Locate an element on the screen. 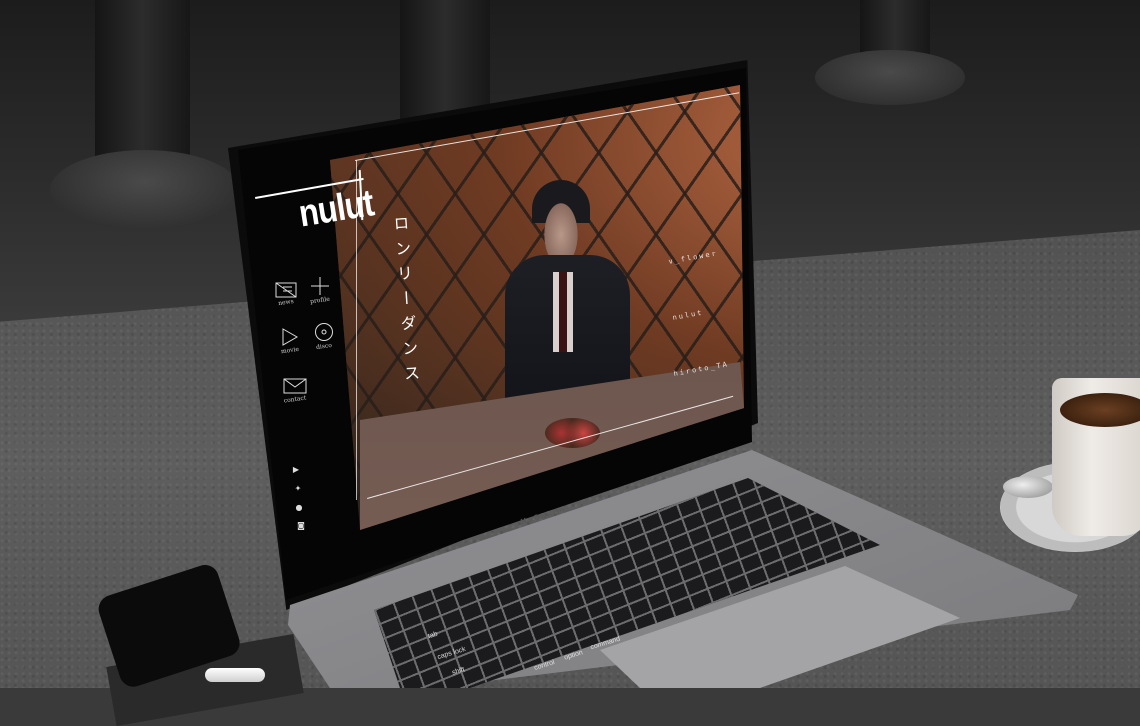 The height and width of the screenshot is (726, 1140). stylus-pen is located at coordinates (235, 675).